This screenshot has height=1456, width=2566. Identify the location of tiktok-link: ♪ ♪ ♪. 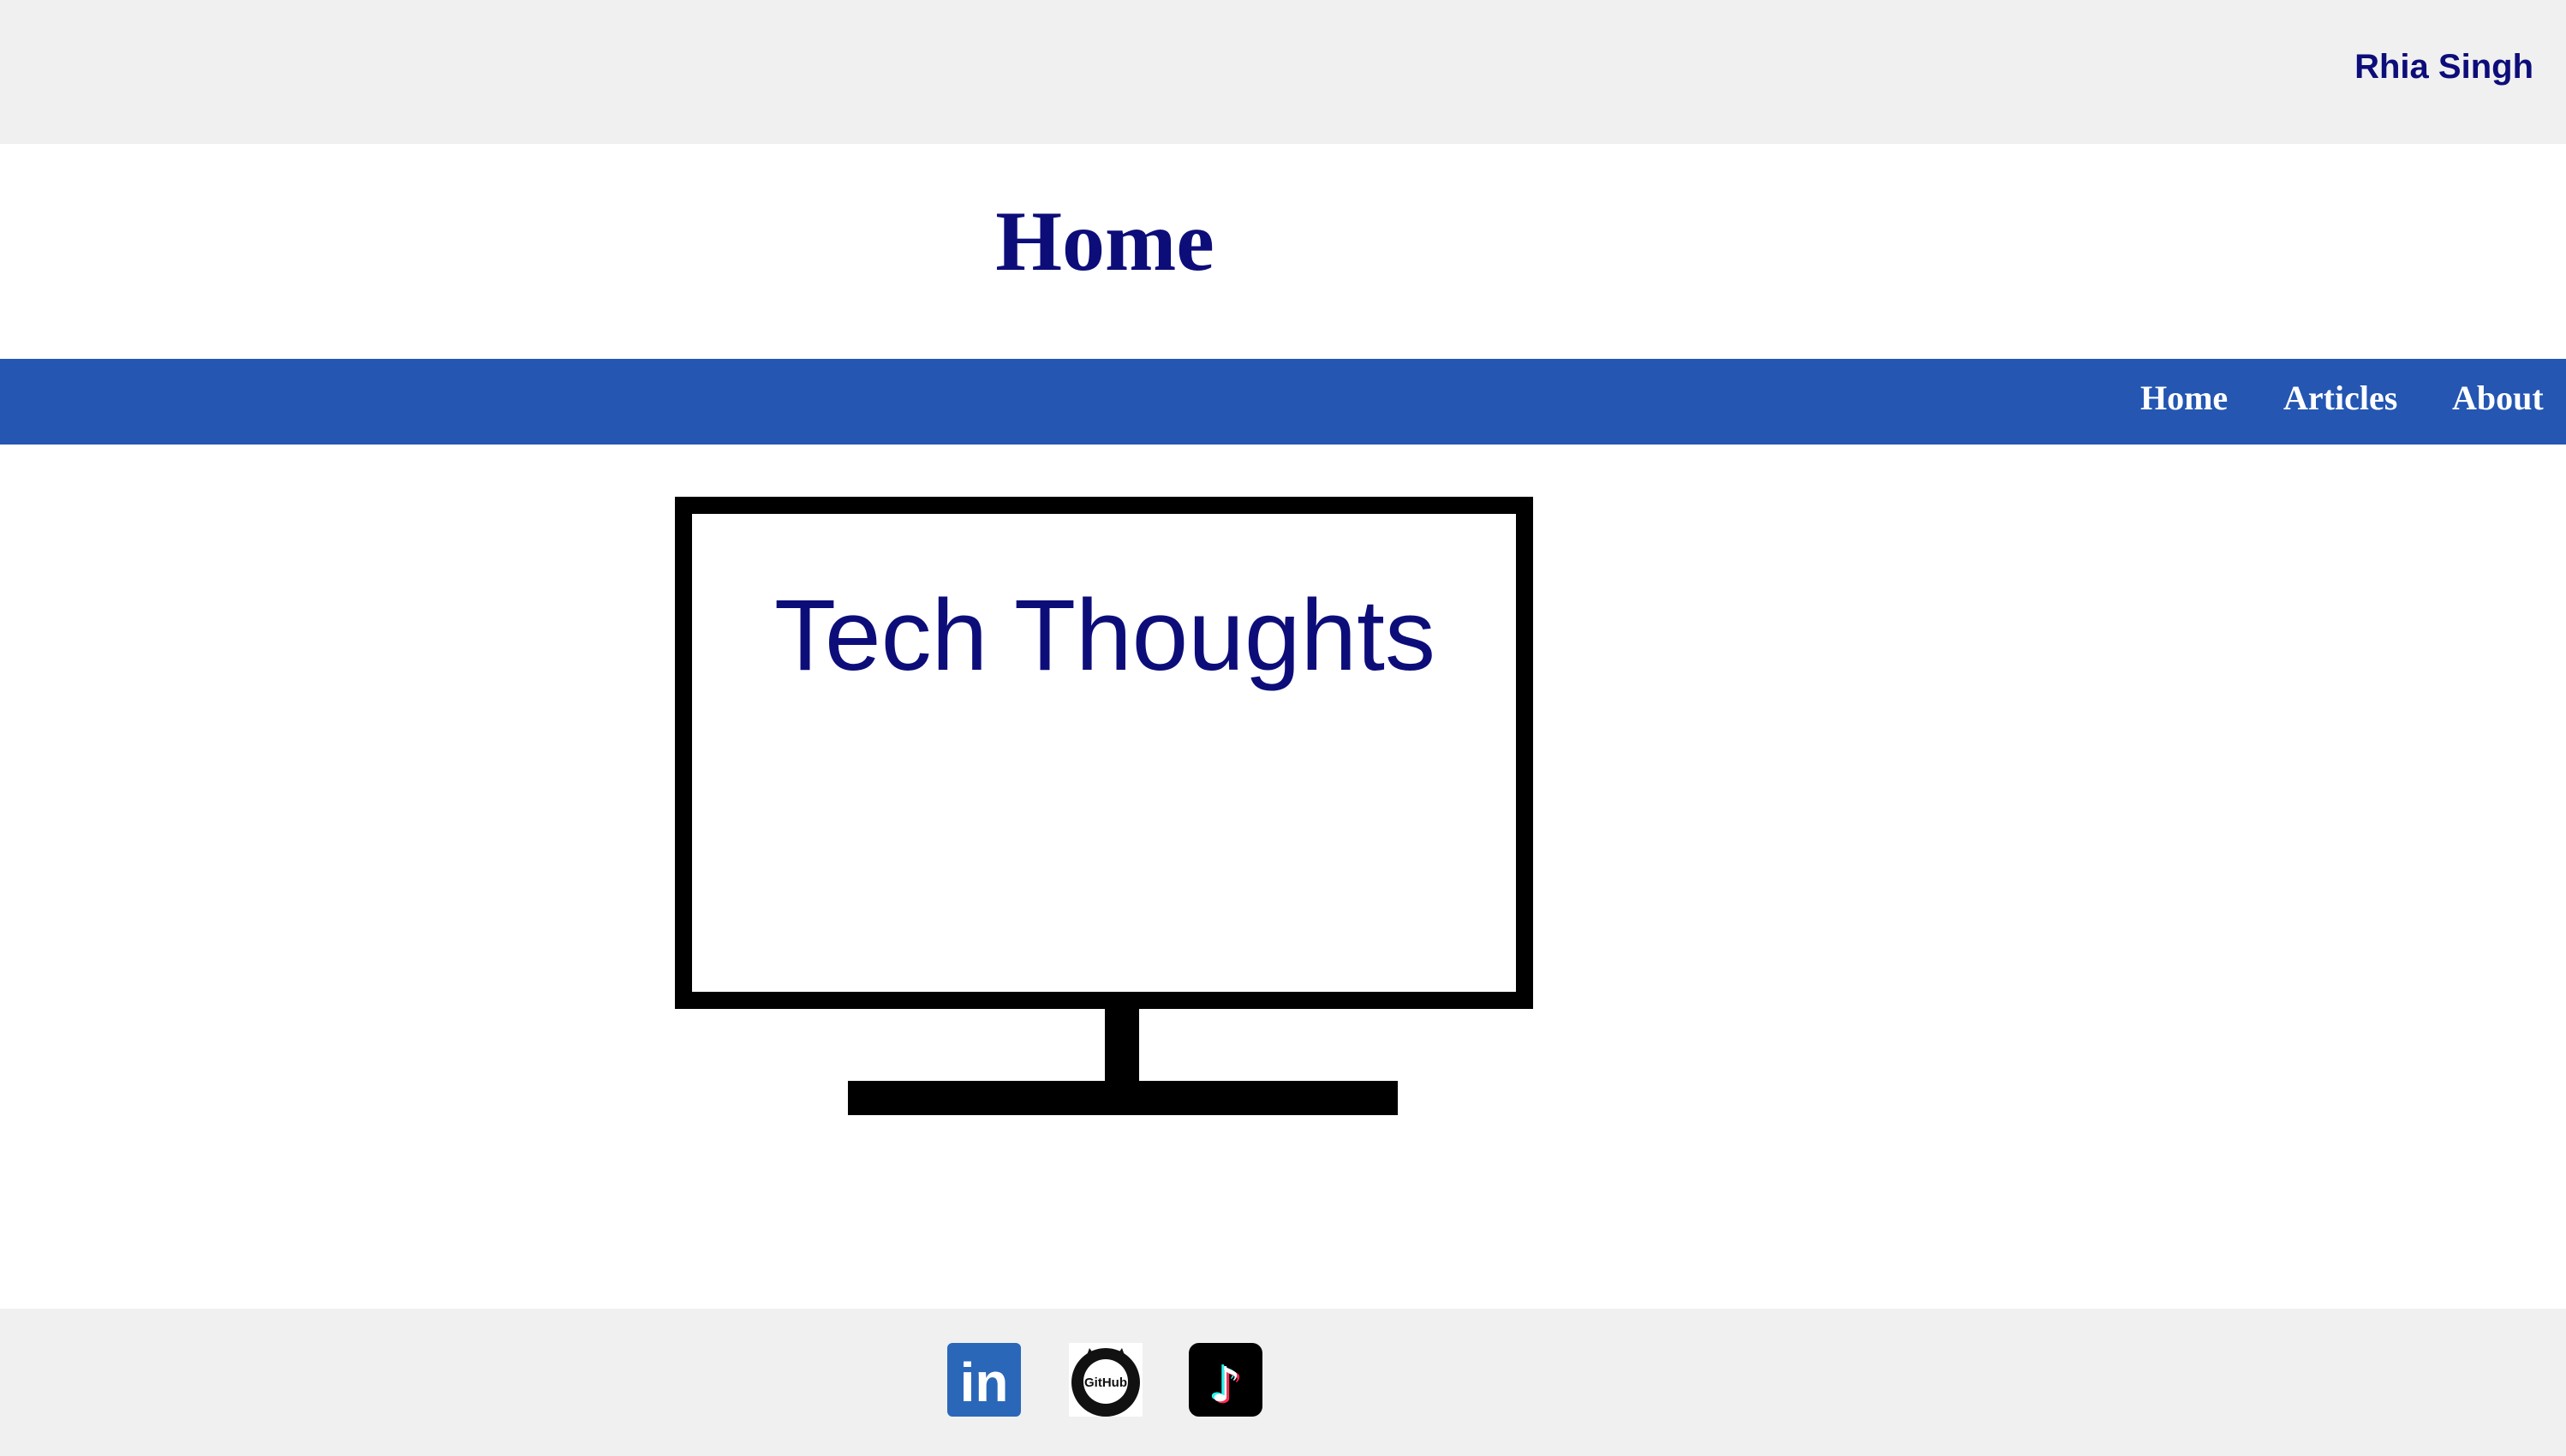
(1225, 1380).